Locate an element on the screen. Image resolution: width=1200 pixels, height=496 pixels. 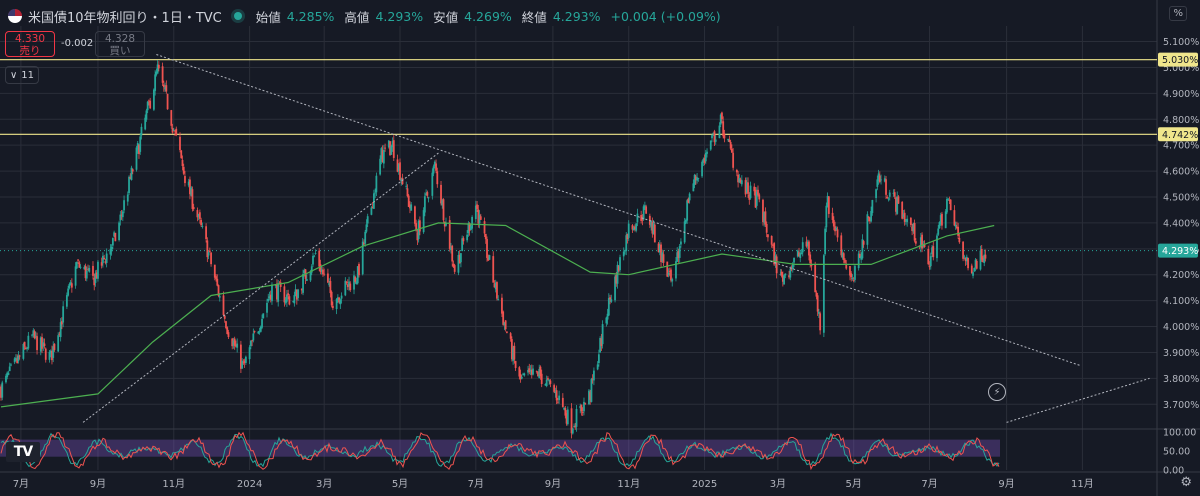
percent-scale-button: % is located at coordinates (1178, 13).